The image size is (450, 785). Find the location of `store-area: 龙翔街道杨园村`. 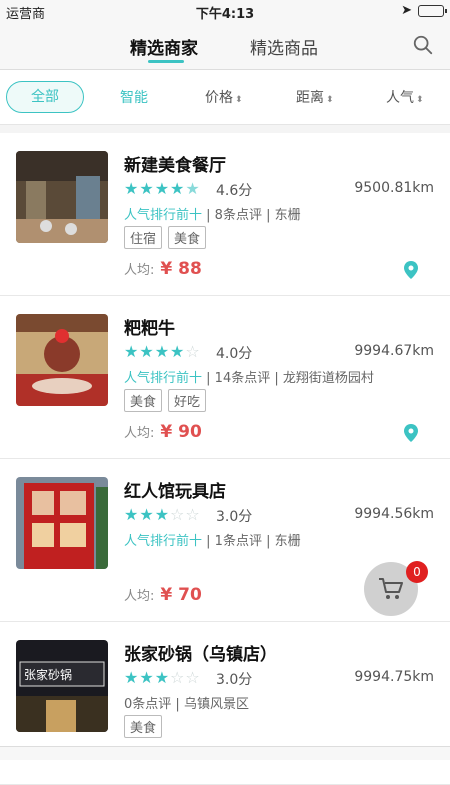

store-area: 龙翔街道杨园村 is located at coordinates (328, 378).